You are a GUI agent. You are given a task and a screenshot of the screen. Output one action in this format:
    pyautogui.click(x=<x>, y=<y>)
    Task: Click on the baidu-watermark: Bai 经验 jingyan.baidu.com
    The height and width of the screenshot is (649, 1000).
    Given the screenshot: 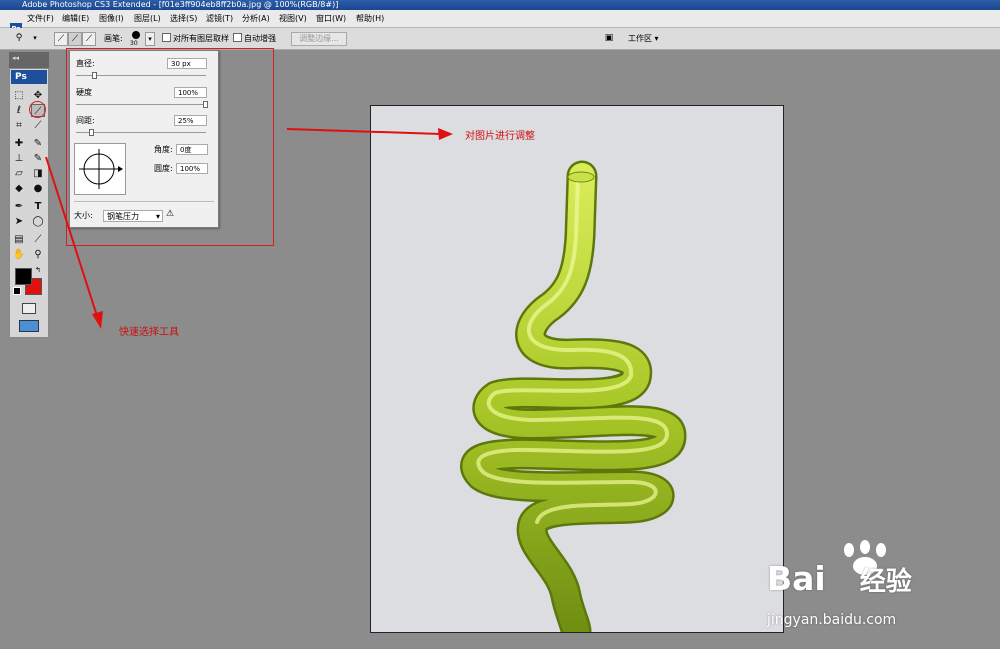 What is the action you would take?
    pyautogui.click(x=877, y=590)
    